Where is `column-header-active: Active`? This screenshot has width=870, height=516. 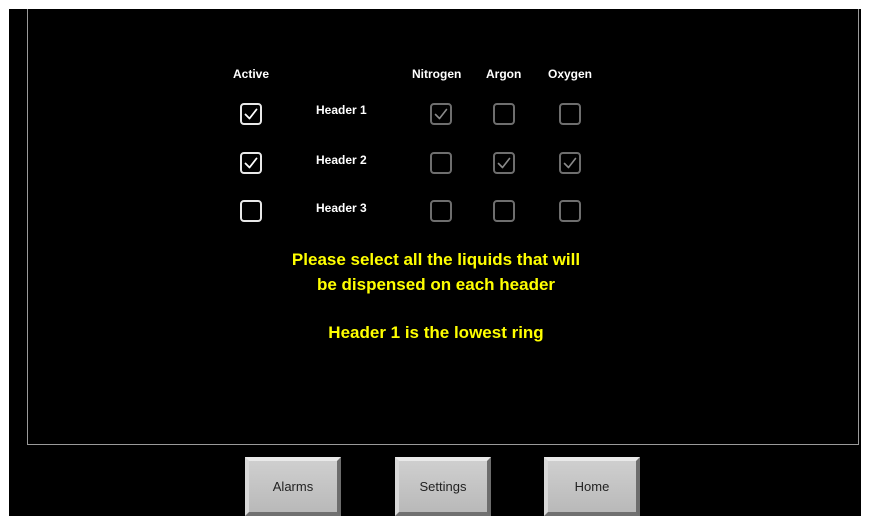
column-header-active: Active is located at coordinates (251, 74).